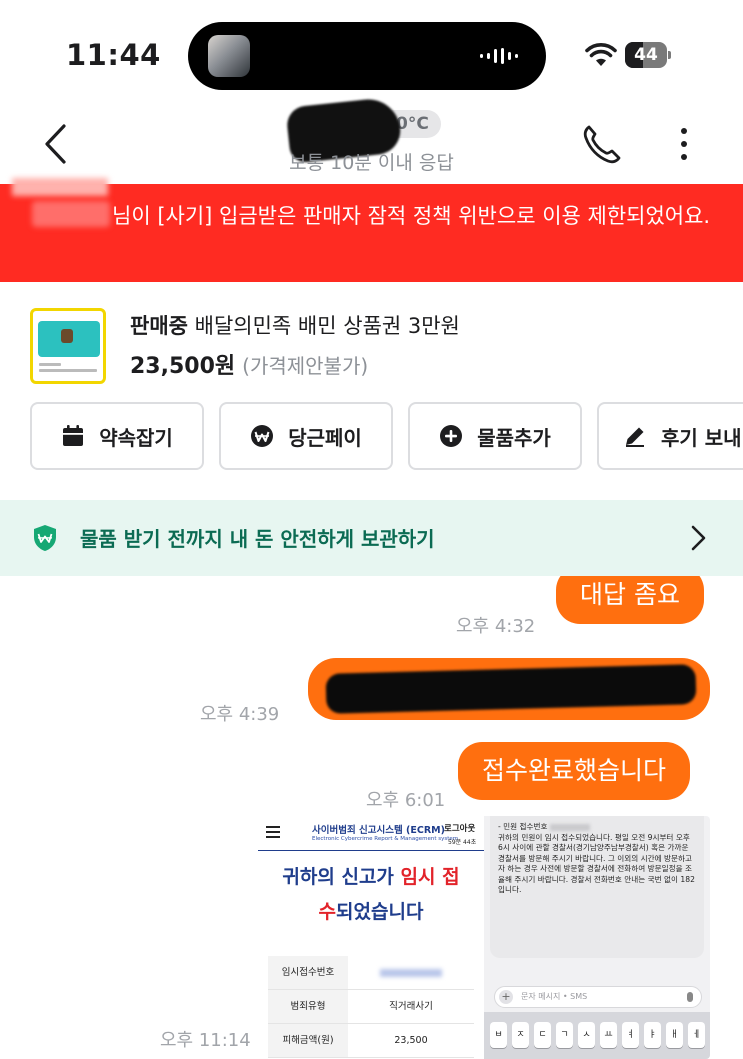 Image resolution: width=743 pixels, height=1059 pixels. What do you see at coordinates (602, 144) in the screenshot?
I see `phone-icon` at bounding box center [602, 144].